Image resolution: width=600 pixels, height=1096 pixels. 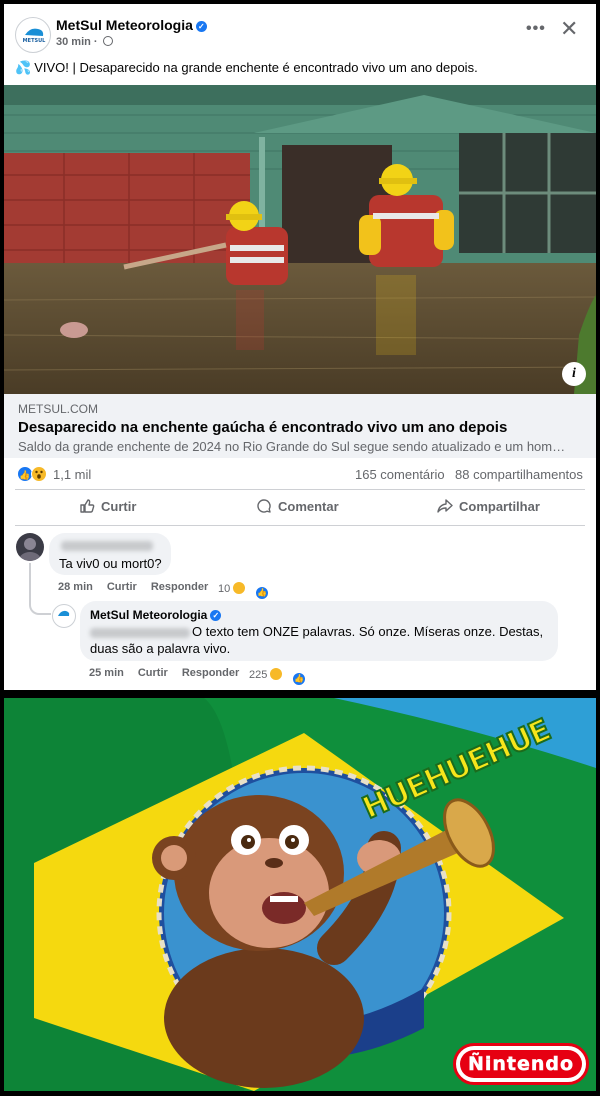 What do you see at coordinates (64, 613) in the screenshot?
I see `metsul-logo-icon` at bounding box center [64, 613].